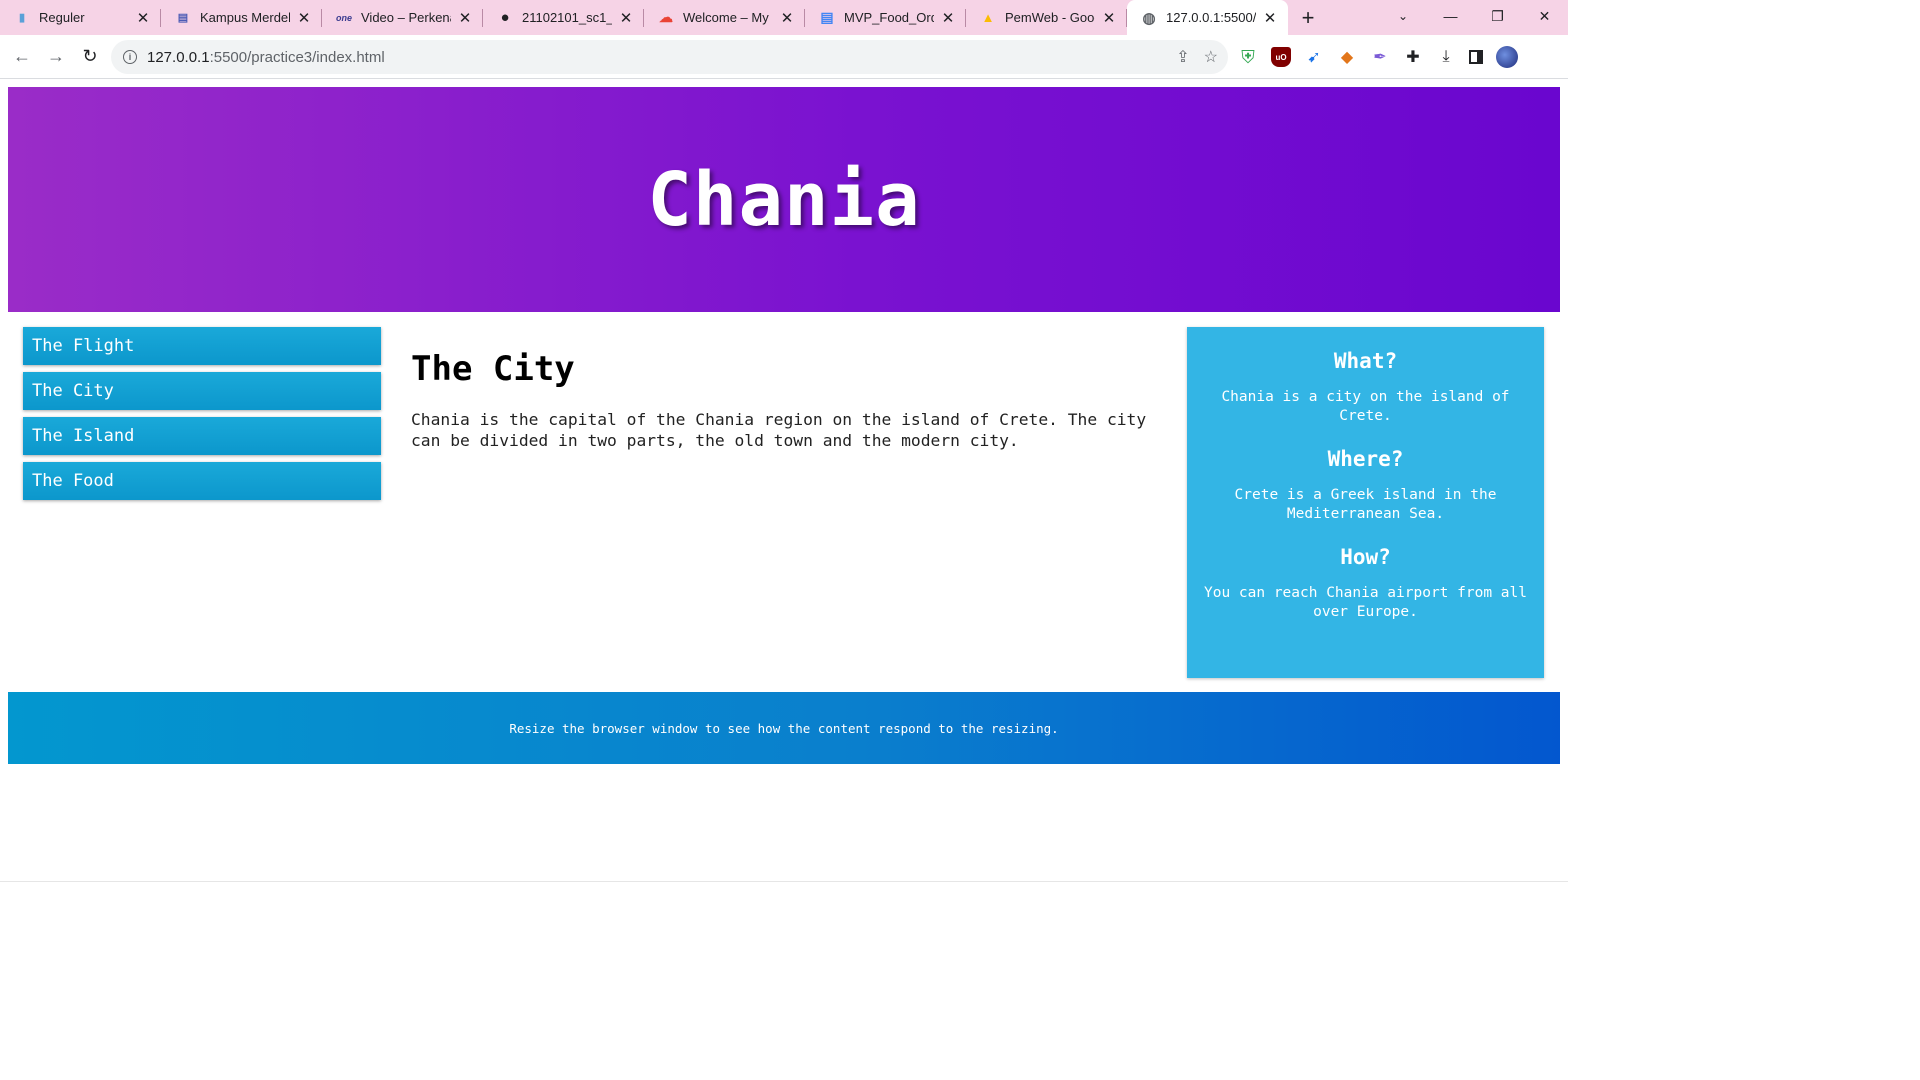  I want to click on url-text: 127.0.0.1:5500/practice3/index.html, so click(266, 57).